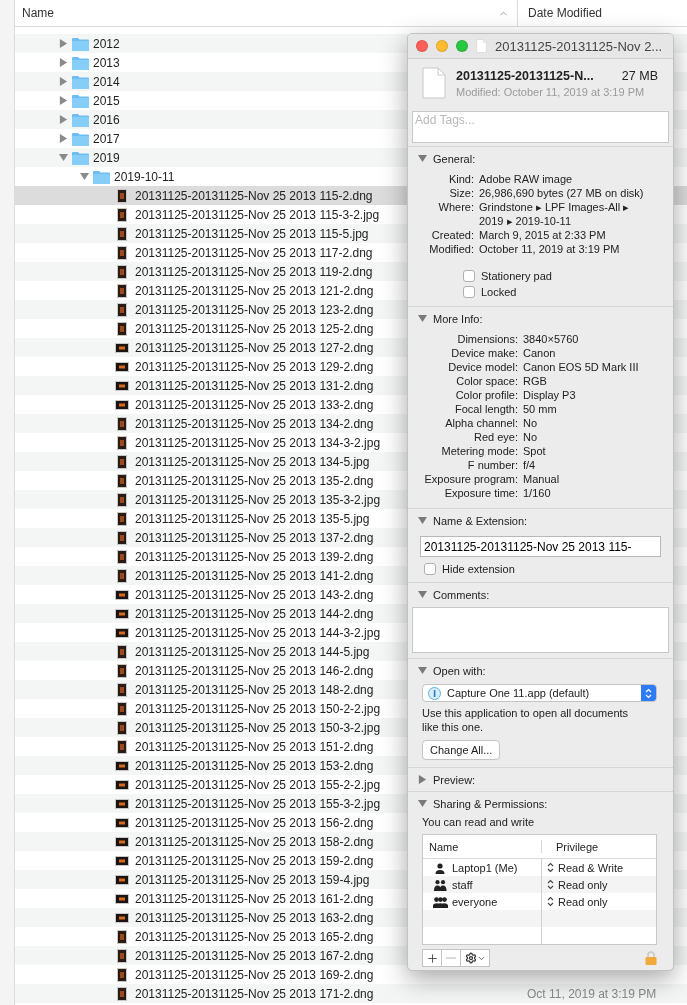 The height and width of the screenshot is (1005, 687). What do you see at coordinates (568, 292) in the screenshot?
I see `checkbox-option: Locked` at bounding box center [568, 292].